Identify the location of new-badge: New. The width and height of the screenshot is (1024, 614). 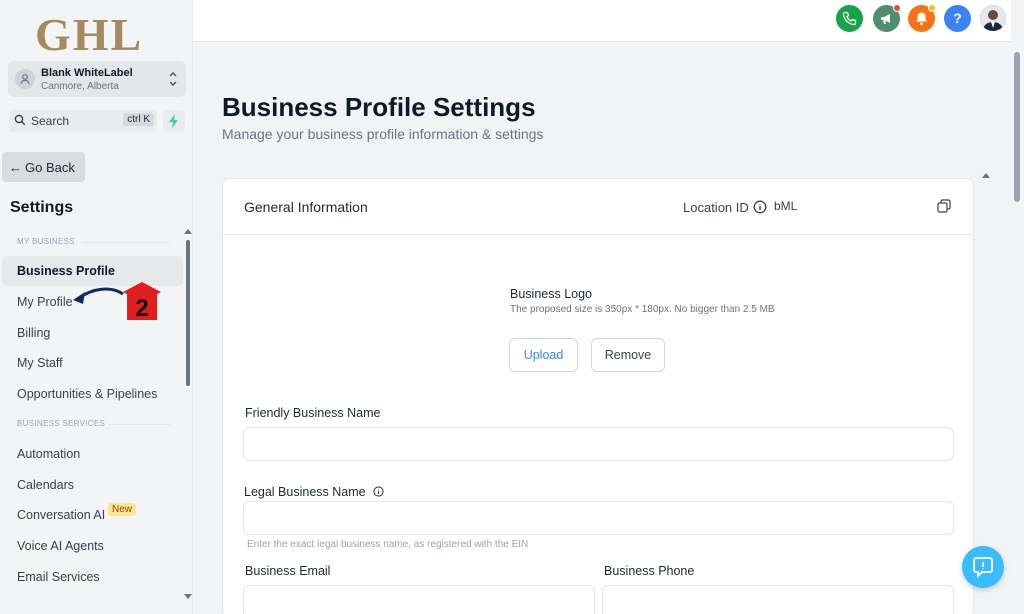
(122, 509).